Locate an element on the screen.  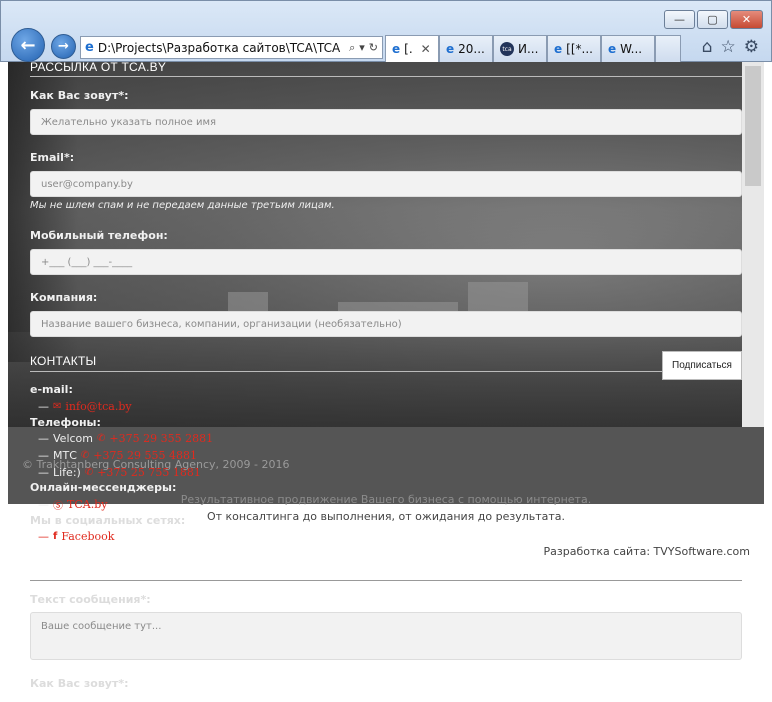
contacts-heading: КОНТАКТЫ is located at coordinates (63, 361).